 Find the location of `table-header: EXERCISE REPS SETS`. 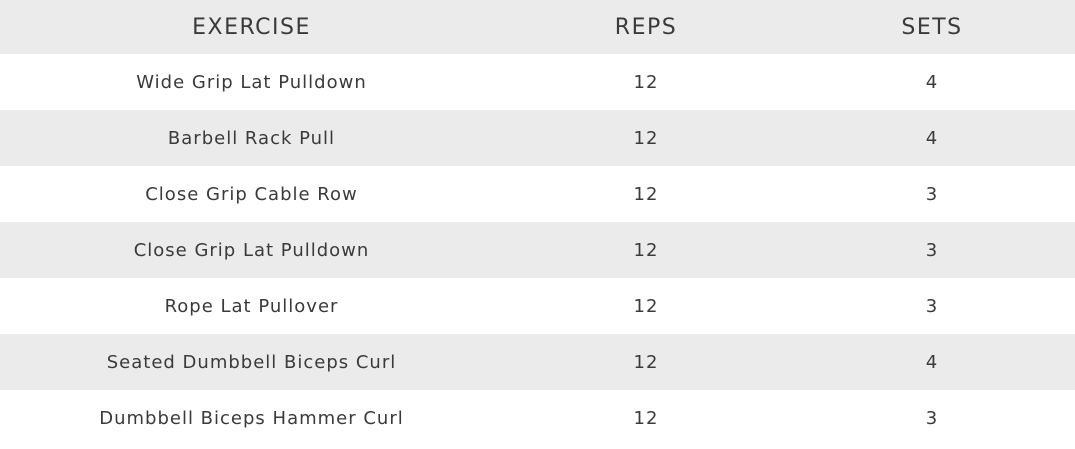

table-header: EXERCISE REPS SETS is located at coordinates (537, 27).